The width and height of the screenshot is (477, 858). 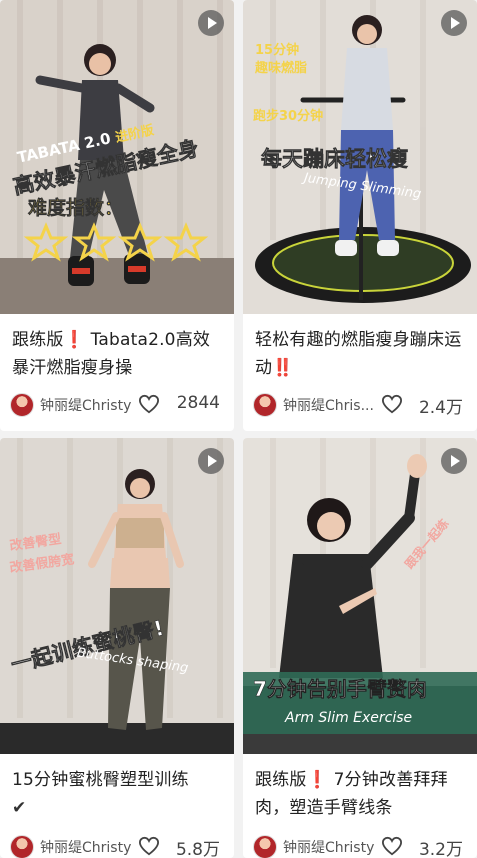 I want to click on overlay-headline: 每天蹦床轻松瘦, so click(x=334, y=159).